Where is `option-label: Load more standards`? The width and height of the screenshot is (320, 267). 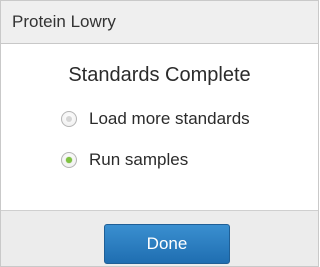
option-label: Load more standards is located at coordinates (169, 118).